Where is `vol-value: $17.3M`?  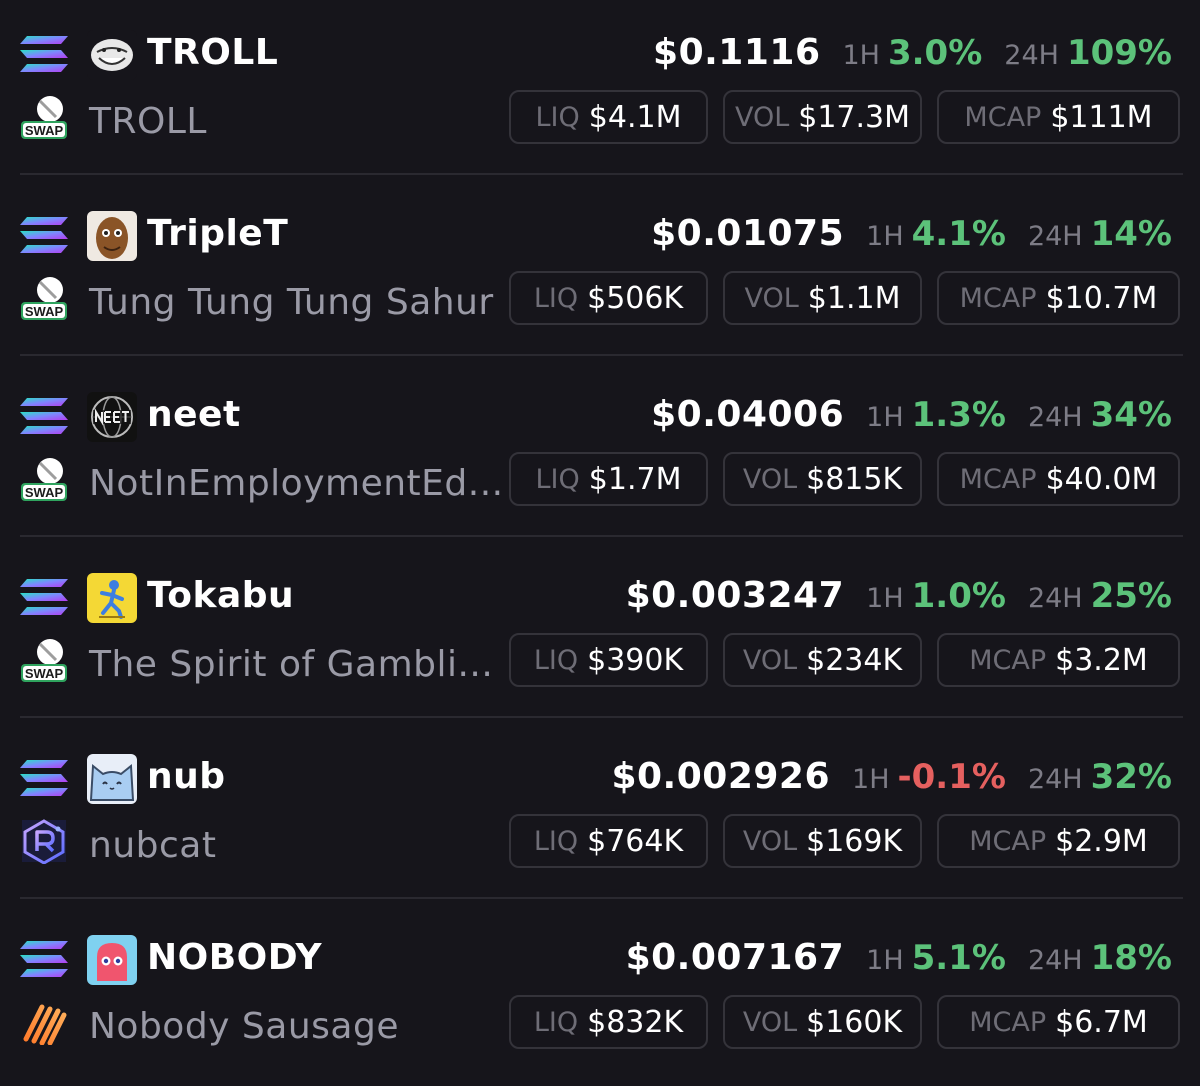
vol-value: $17.3M is located at coordinates (854, 117).